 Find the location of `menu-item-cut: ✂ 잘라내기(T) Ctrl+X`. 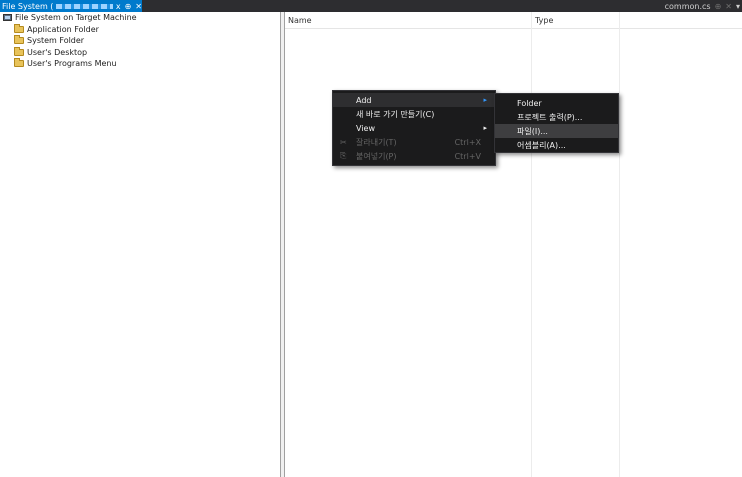

menu-item-cut: ✂ 잘라내기(T) Ctrl+X is located at coordinates (414, 142).